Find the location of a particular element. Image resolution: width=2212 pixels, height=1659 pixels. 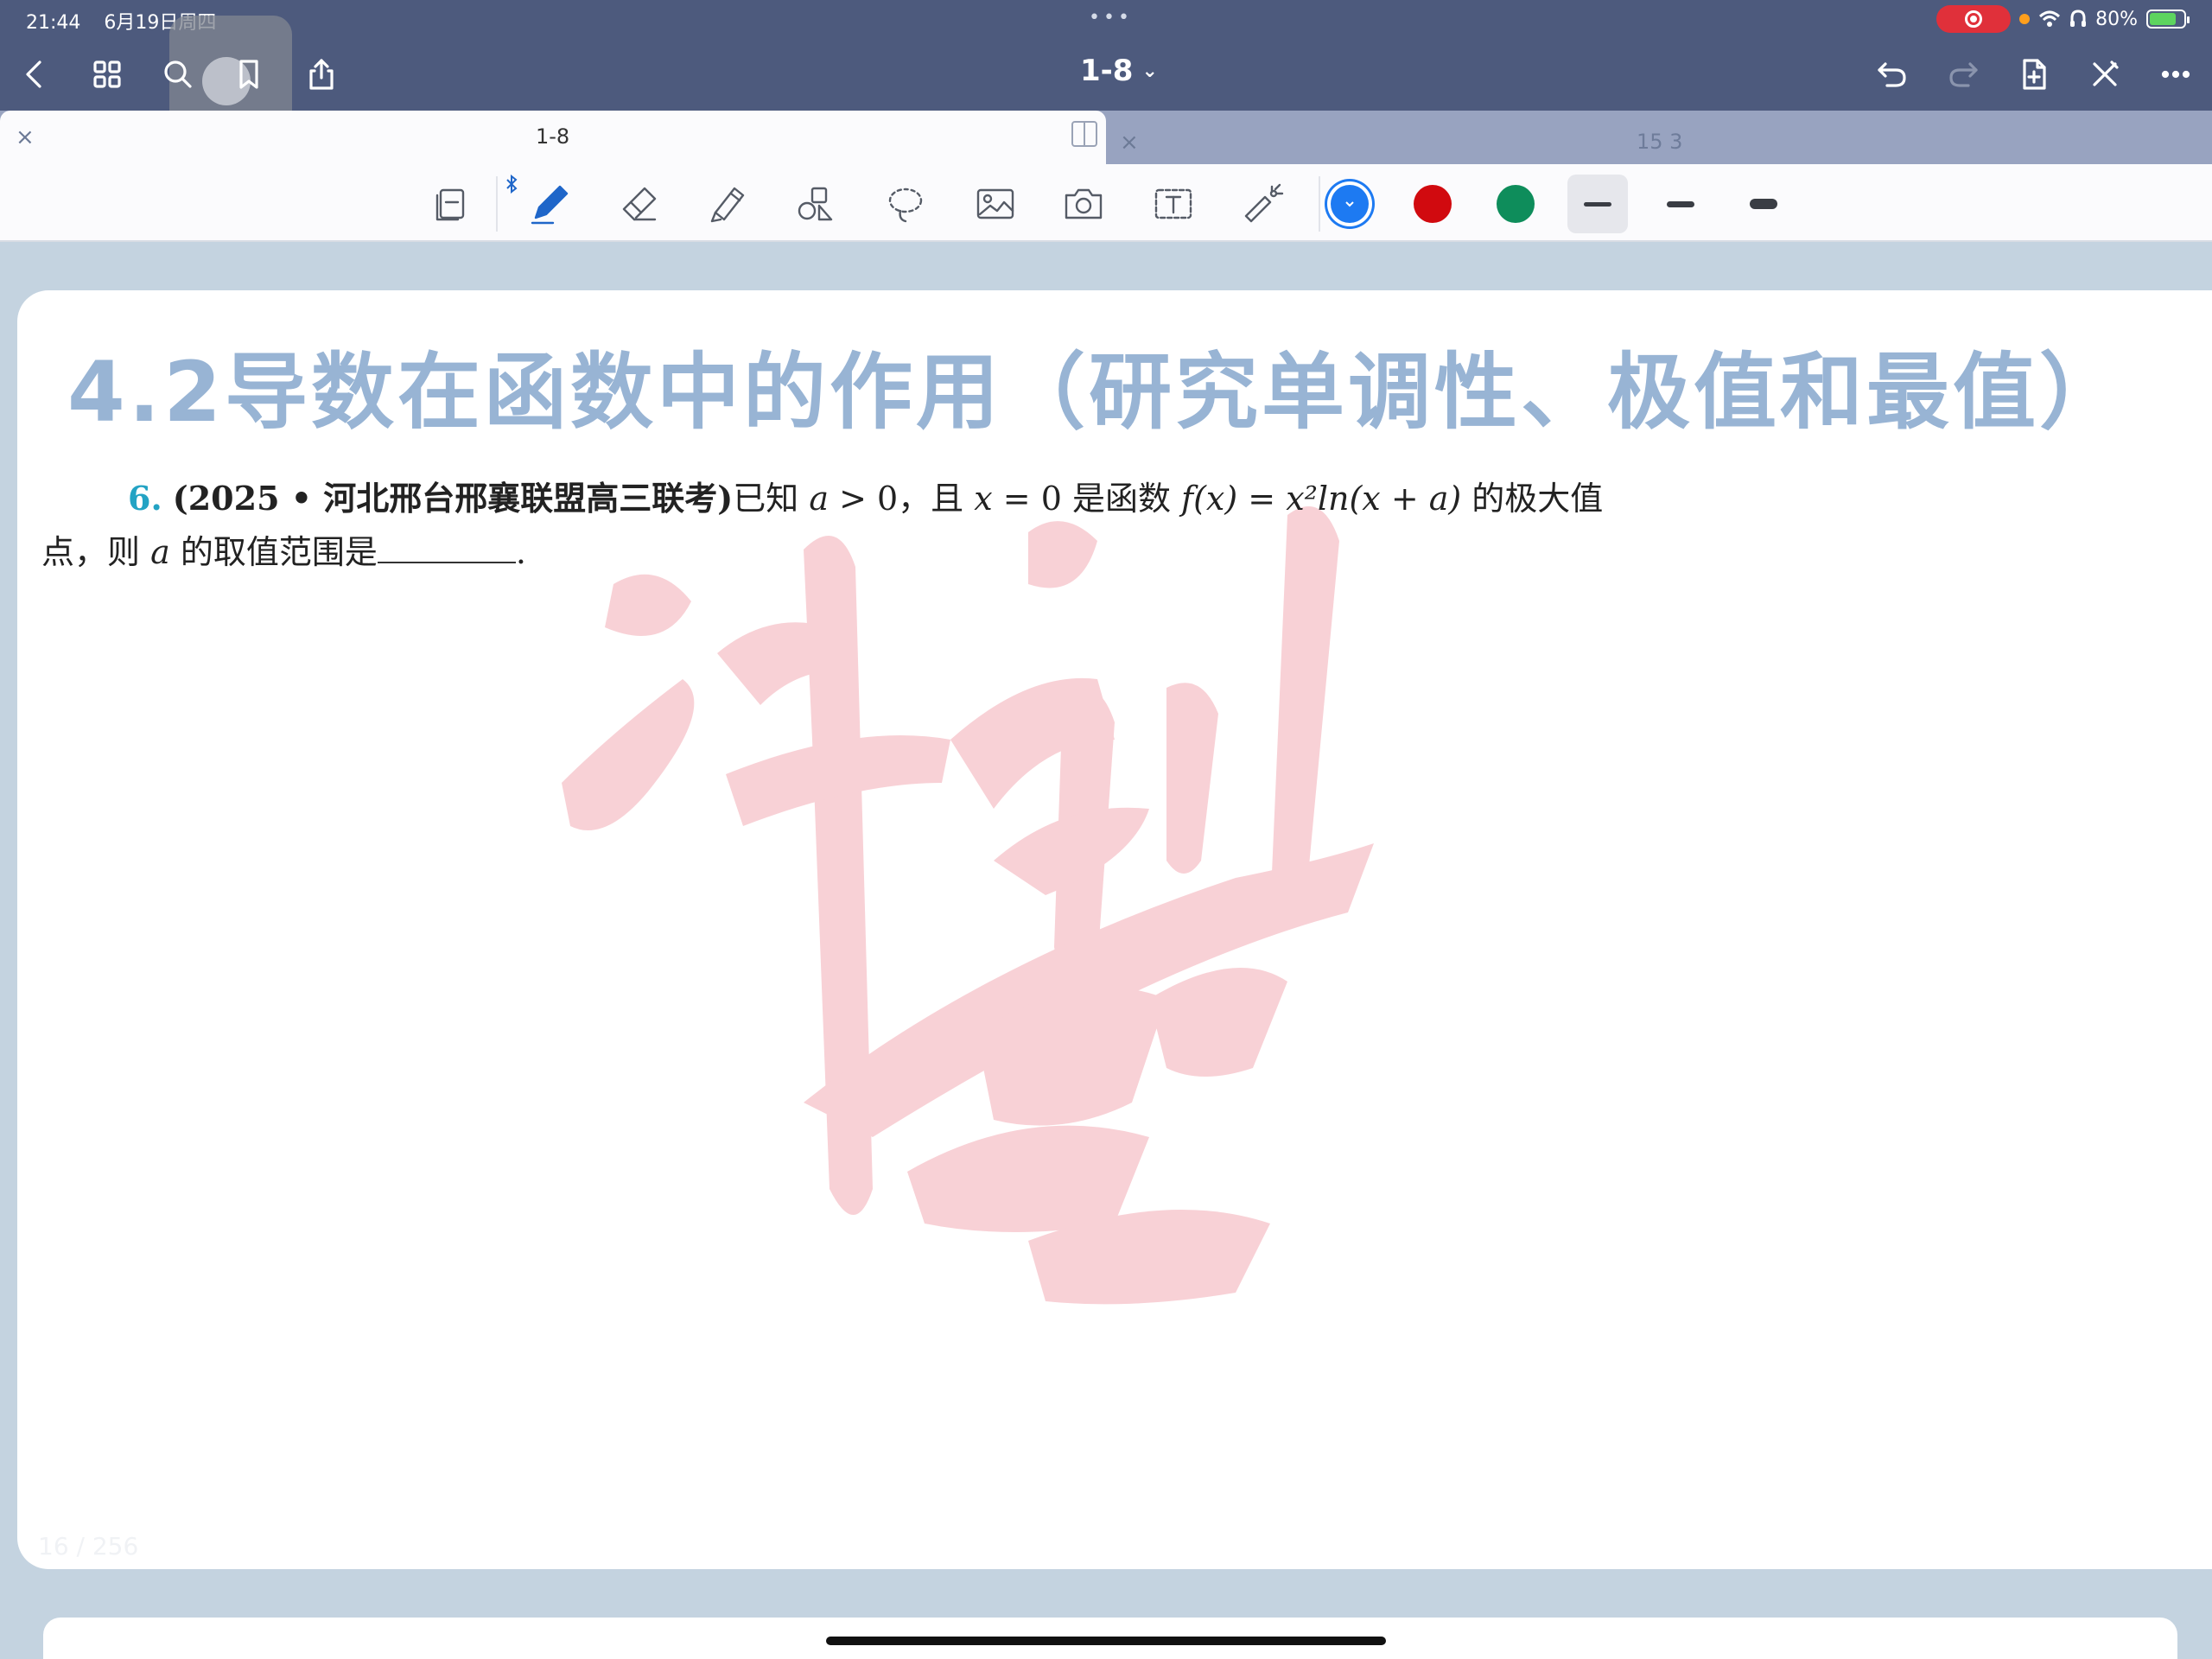

bookmark-icon is located at coordinates (248, 74).